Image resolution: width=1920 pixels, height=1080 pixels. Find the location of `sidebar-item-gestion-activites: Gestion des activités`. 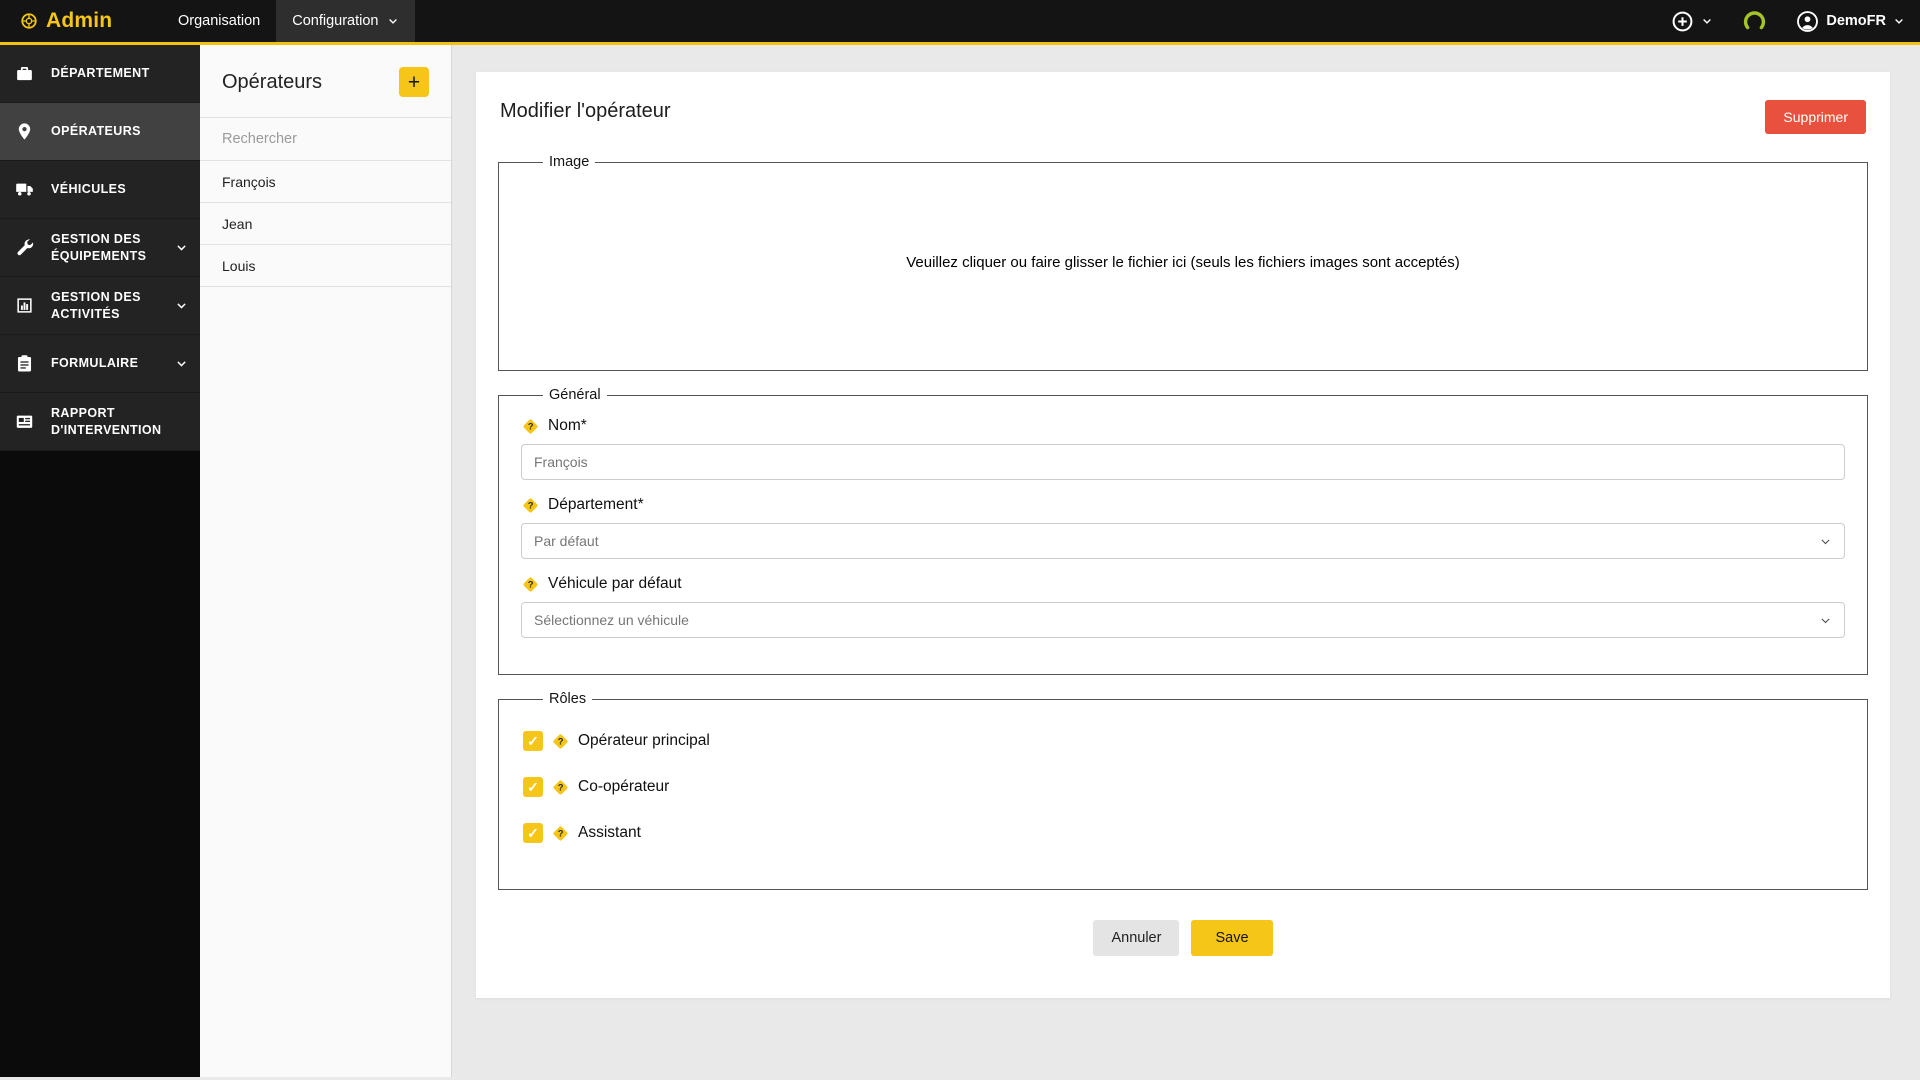

sidebar-item-gestion-activites: Gestion des activités is located at coordinates (100, 306).